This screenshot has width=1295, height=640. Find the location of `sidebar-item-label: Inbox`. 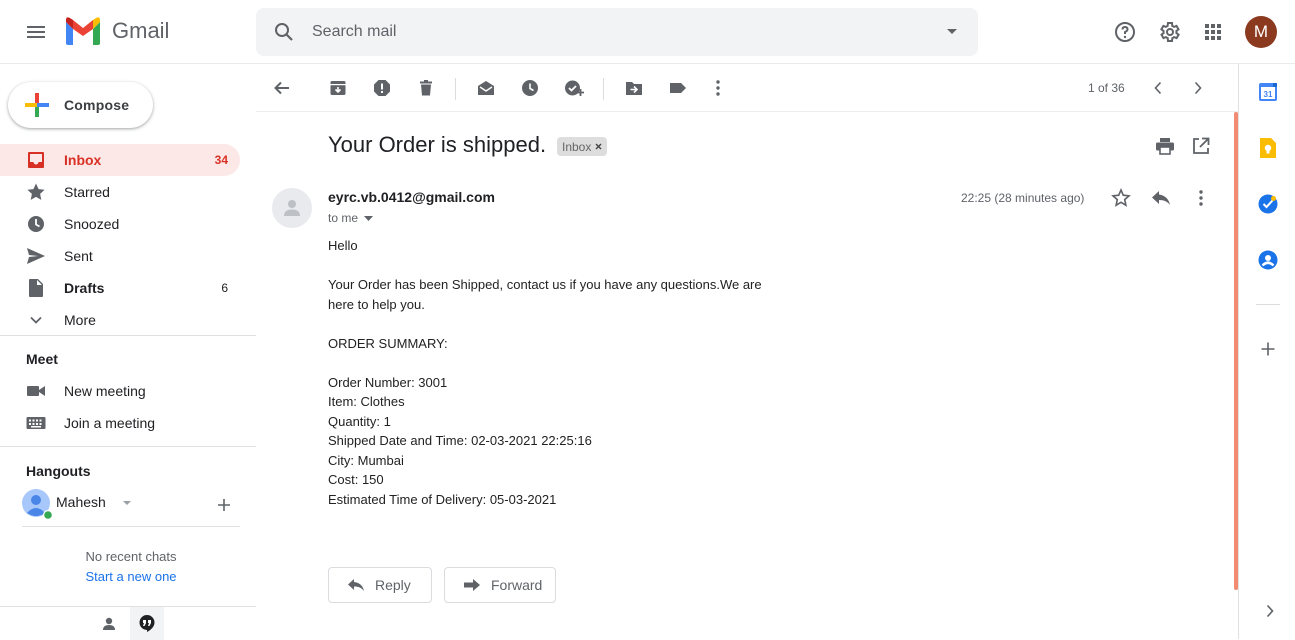

sidebar-item-label: Inbox is located at coordinates (83, 160).